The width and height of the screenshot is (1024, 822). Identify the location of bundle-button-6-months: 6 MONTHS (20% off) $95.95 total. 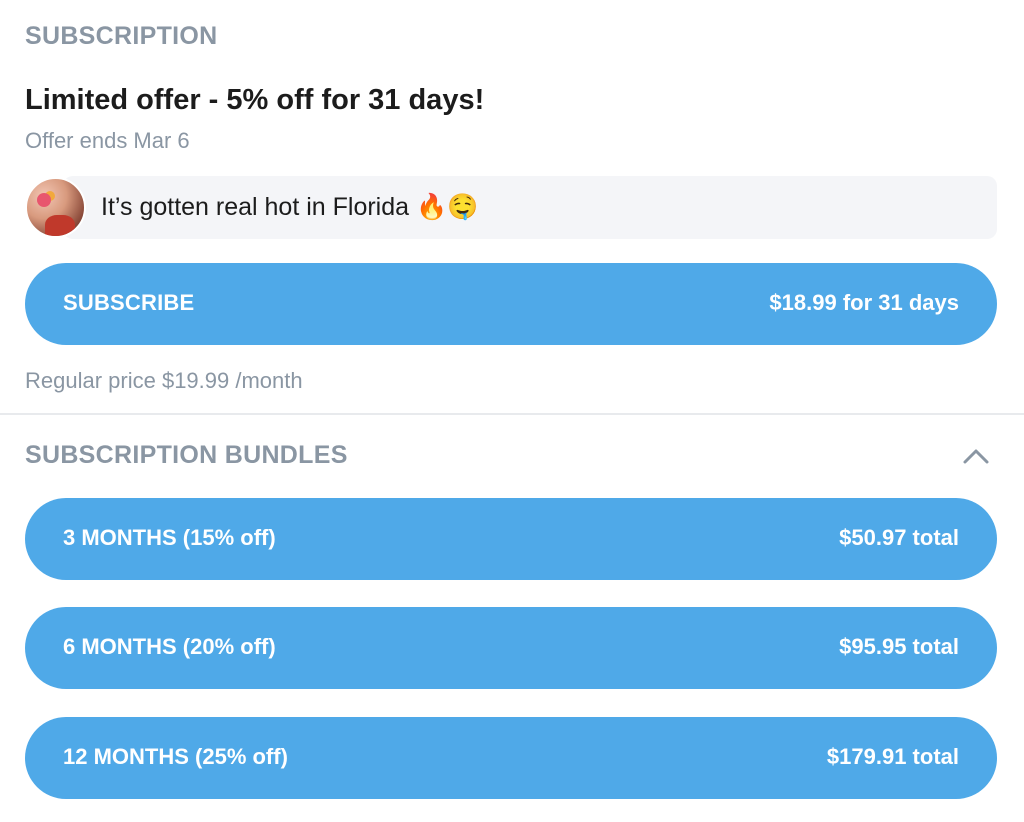
(511, 648).